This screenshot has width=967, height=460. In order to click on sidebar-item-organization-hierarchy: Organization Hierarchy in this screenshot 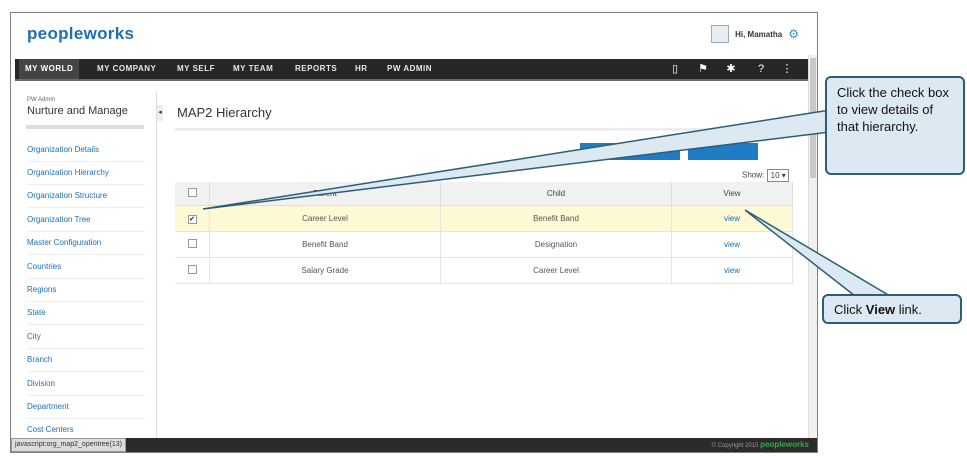, I will do `click(86, 176)`.